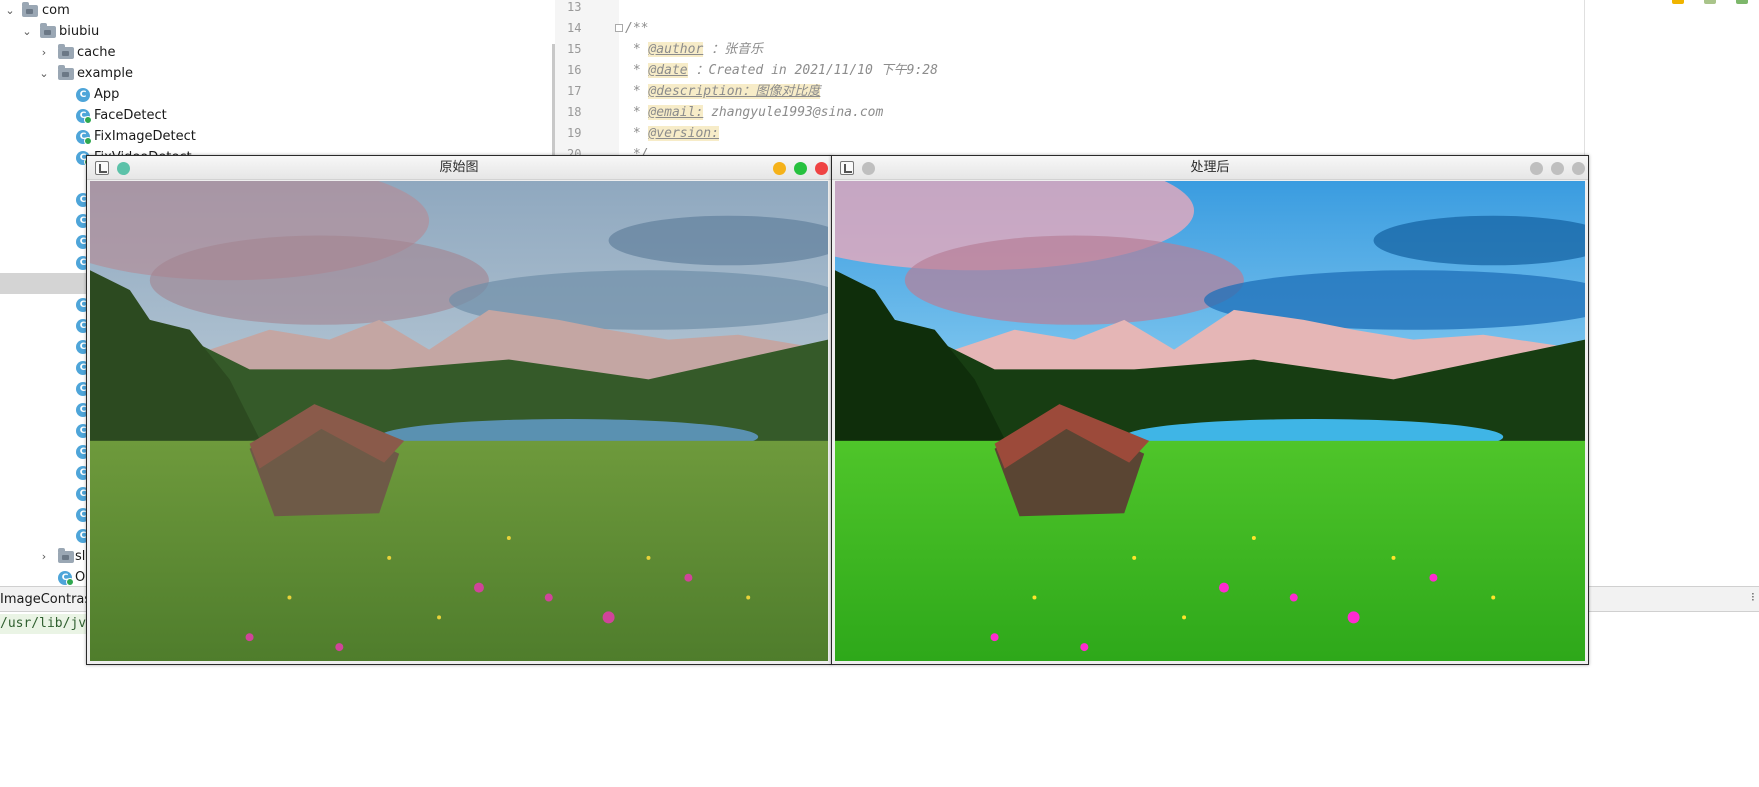 This screenshot has height=787, width=1759. What do you see at coordinates (734, 91) in the screenshot?
I see `javadoc-tag: @description：图像对比度` at bounding box center [734, 91].